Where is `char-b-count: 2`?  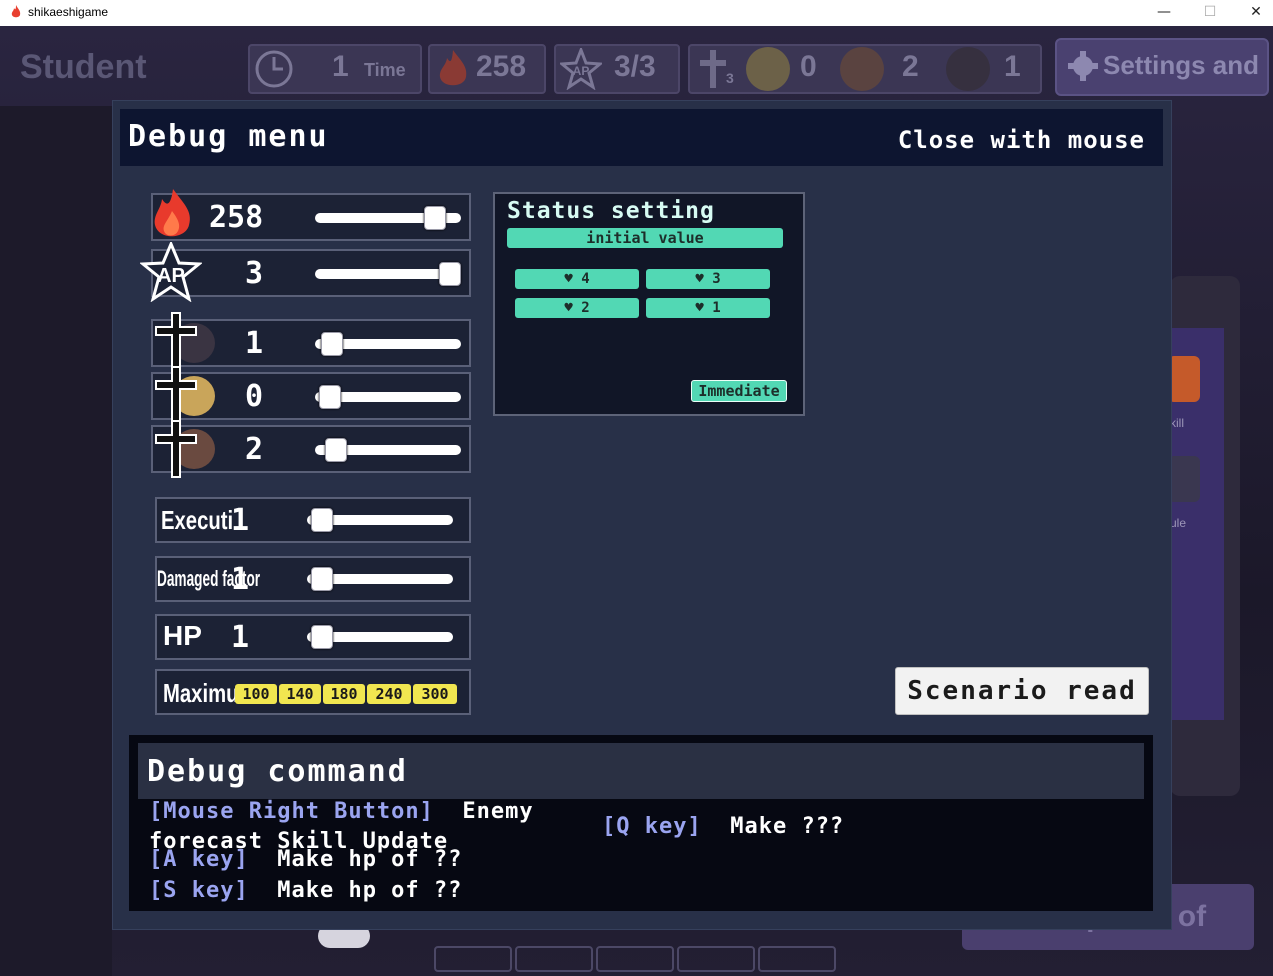 char-b-count: 2 is located at coordinates (910, 66).